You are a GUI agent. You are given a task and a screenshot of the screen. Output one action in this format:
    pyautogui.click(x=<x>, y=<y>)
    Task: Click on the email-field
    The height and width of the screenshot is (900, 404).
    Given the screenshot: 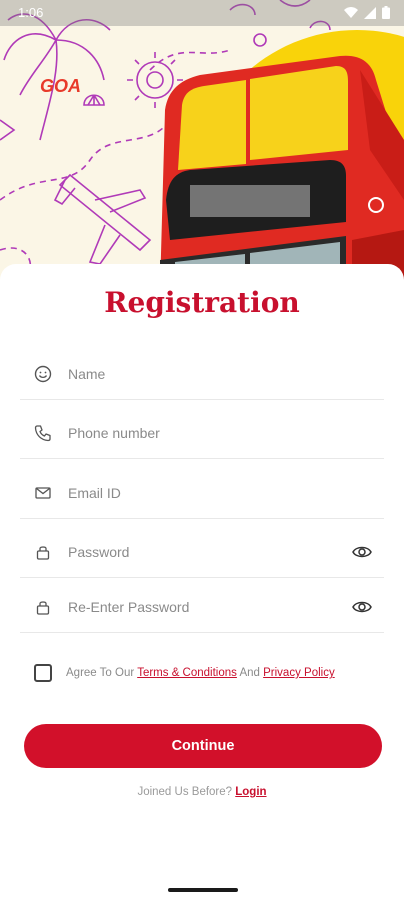 What is the action you would take?
    pyautogui.click(x=202, y=493)
    